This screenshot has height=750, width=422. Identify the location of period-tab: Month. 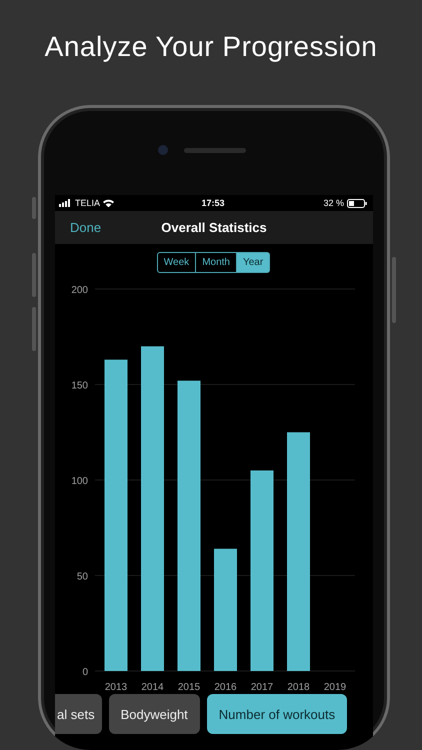
(216, 262).